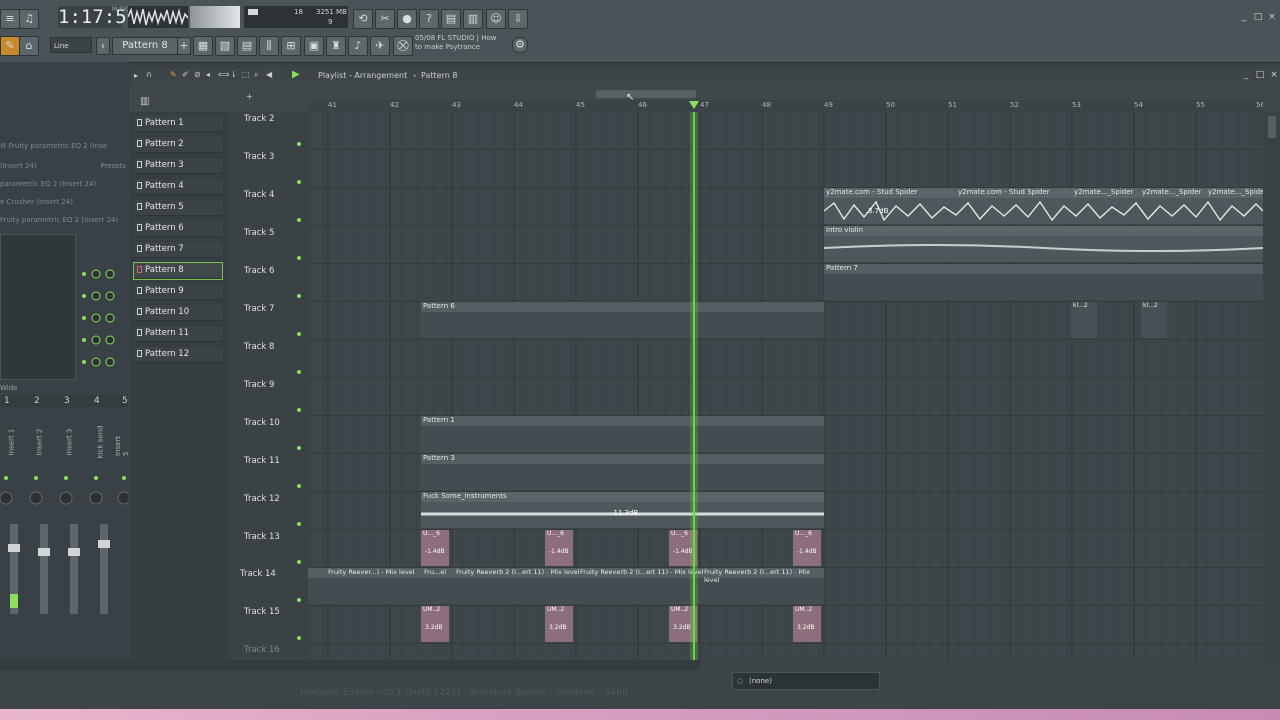 This screenshot has width=1280, height=720. I want to click on mixer-window-icon: ⫼, so click(269, 46).